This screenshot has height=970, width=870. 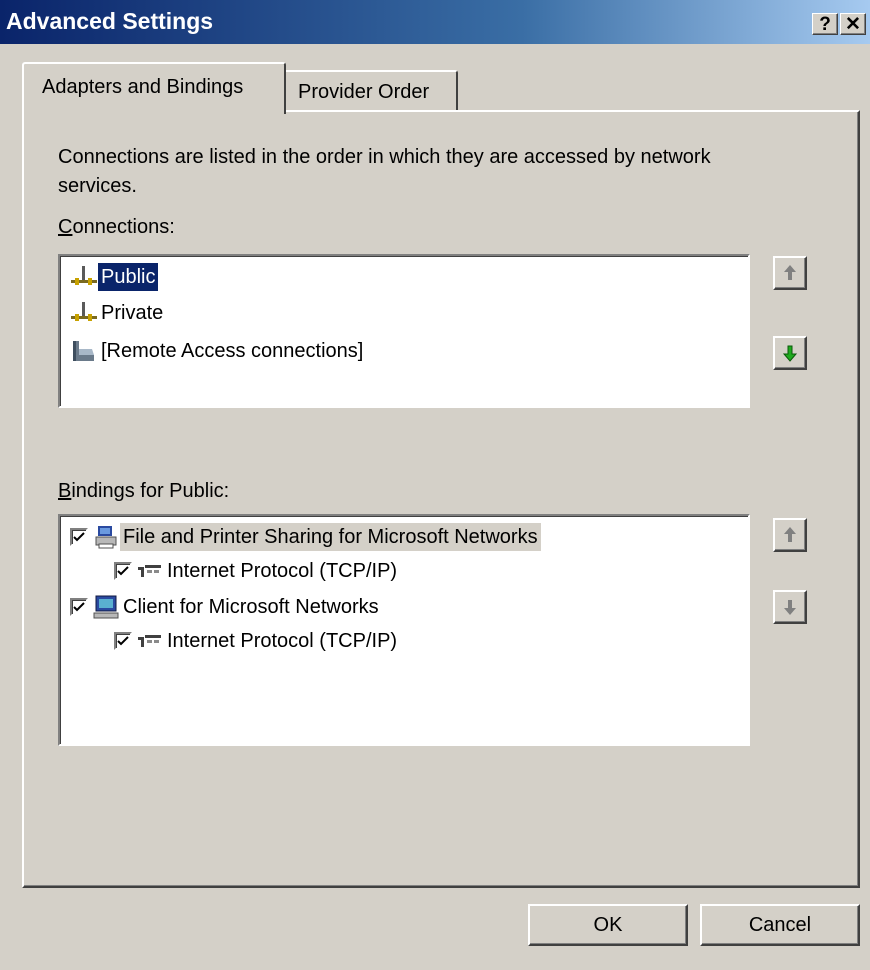 I want to click on list-item: Public, so click(x=115, y=276).